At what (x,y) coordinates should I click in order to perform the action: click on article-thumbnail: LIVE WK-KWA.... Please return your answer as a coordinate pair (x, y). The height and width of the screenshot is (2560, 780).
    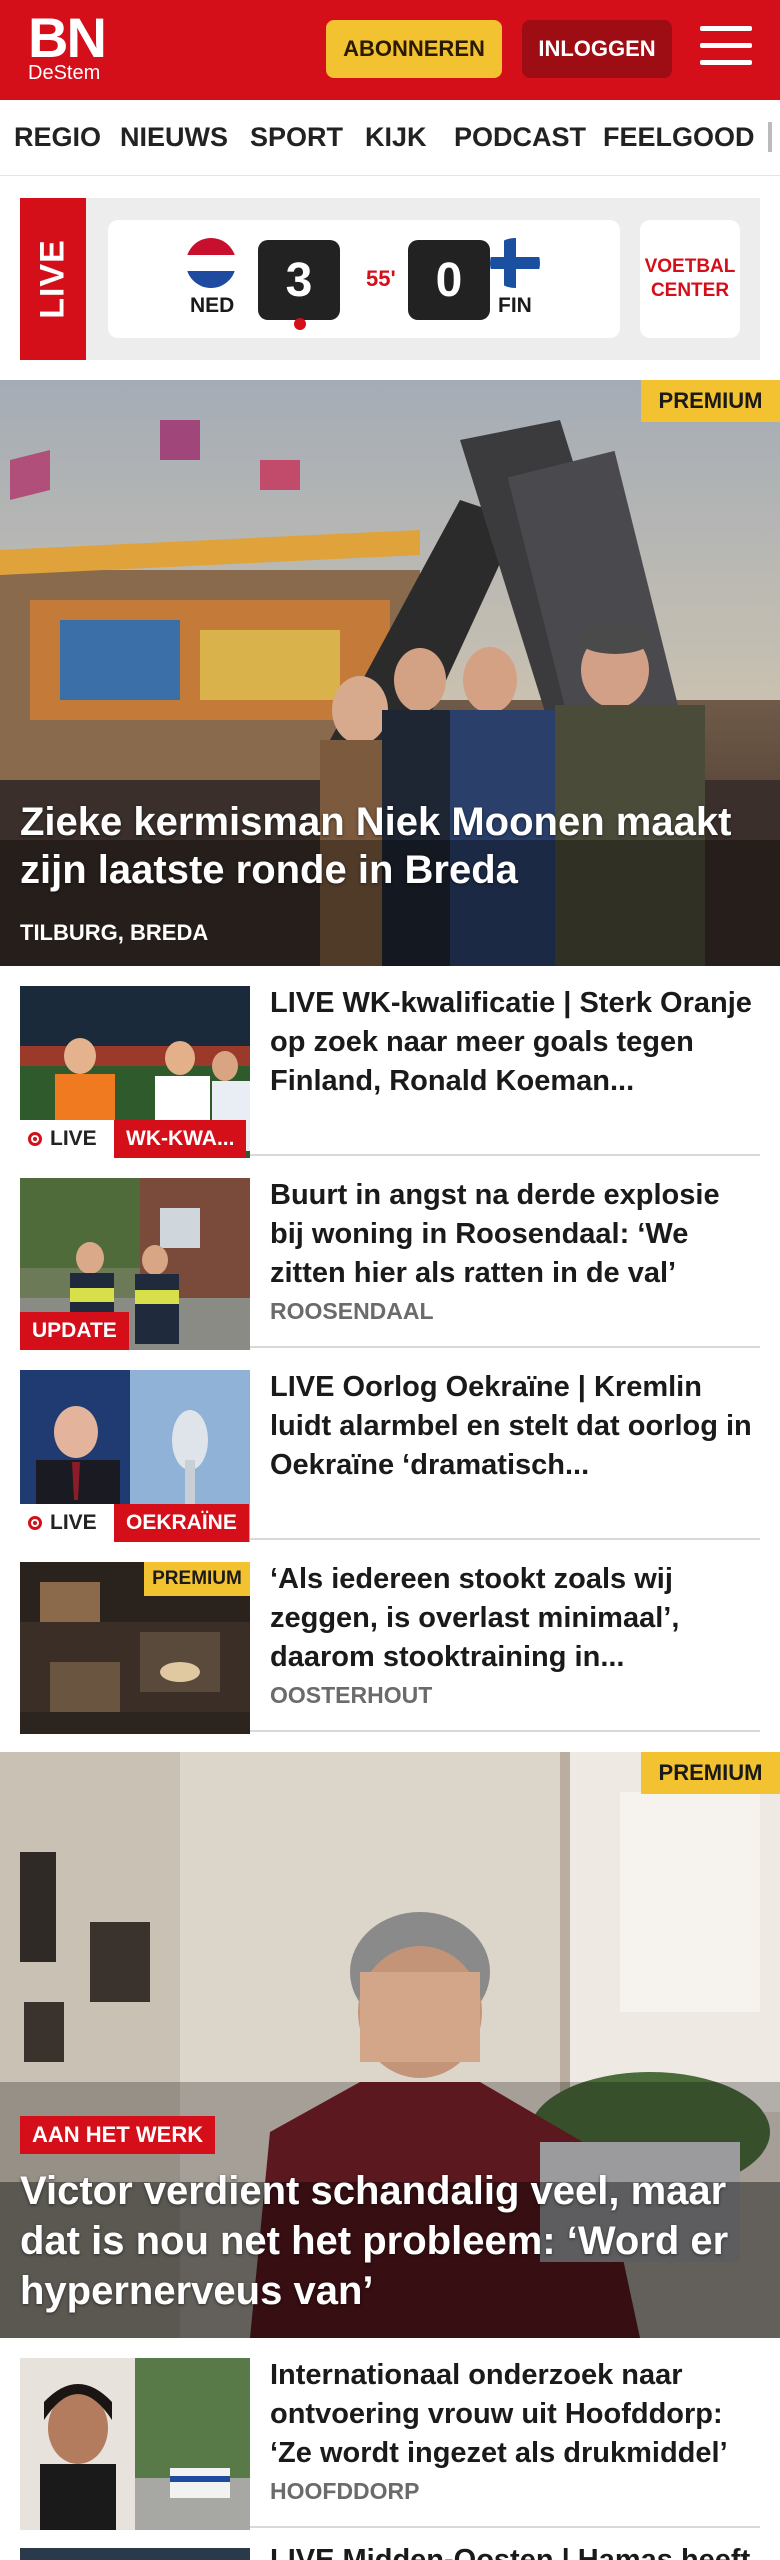
    Looking at the image, I should click on (135, 1072).